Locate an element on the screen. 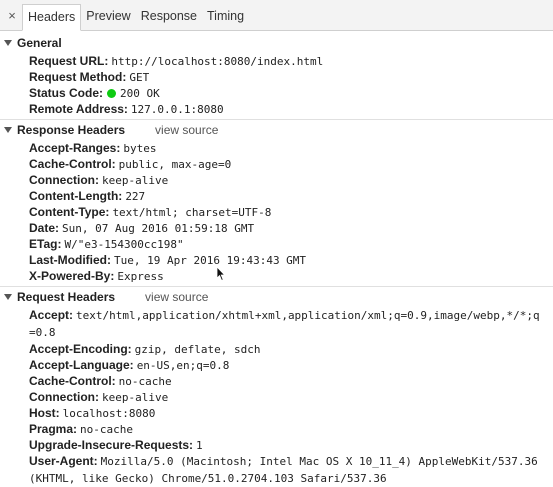 This screenshot has width=553, height=487. header-row: Upgrade-Insecure-Requests: 1 is located at coordinates (276, 445).